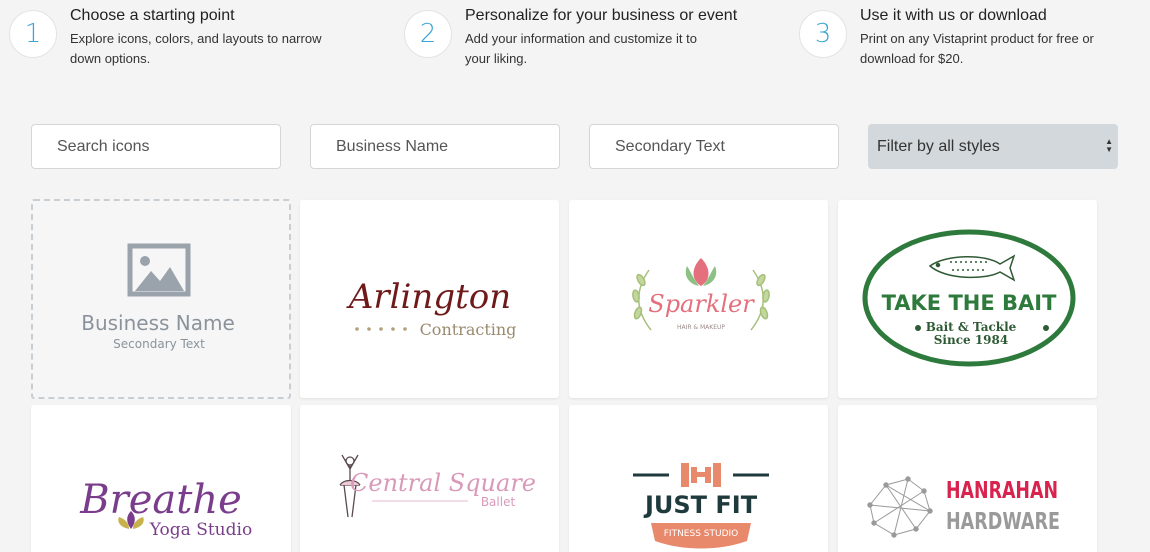 This screenshot has width=1150, height=552. What do you see at coordinates (161, 299) in the screenshot?
I see `logo-card-blank: Business Name Secondary Text` at bounding box center [161, 299].